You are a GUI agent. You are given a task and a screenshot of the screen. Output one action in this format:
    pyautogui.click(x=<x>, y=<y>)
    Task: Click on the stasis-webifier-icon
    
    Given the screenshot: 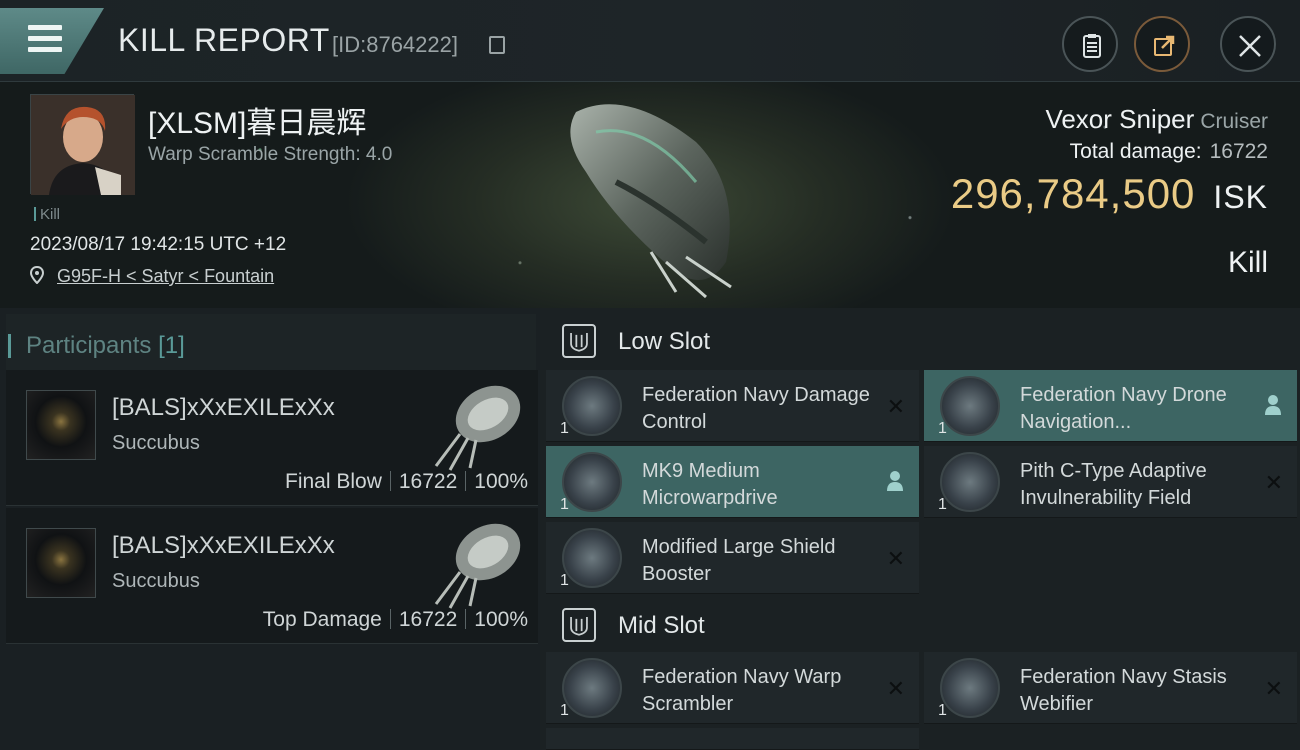 What is the action you would take?
    pyautogui.click(x=970, y=688)
    